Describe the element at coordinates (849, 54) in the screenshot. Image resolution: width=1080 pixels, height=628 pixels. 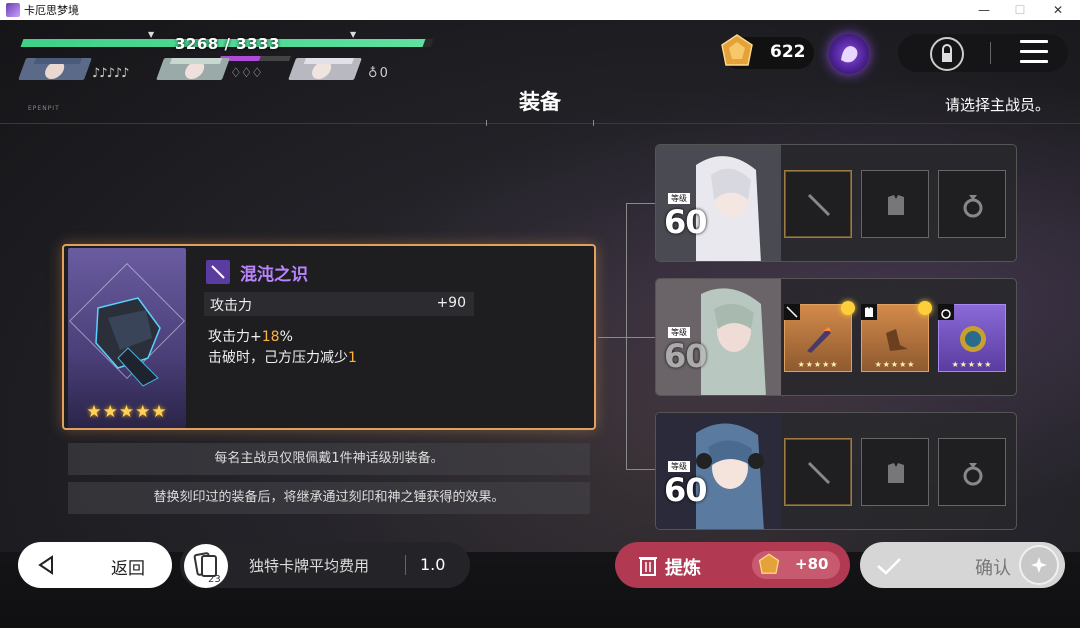
I see `orb-icon` at that location.